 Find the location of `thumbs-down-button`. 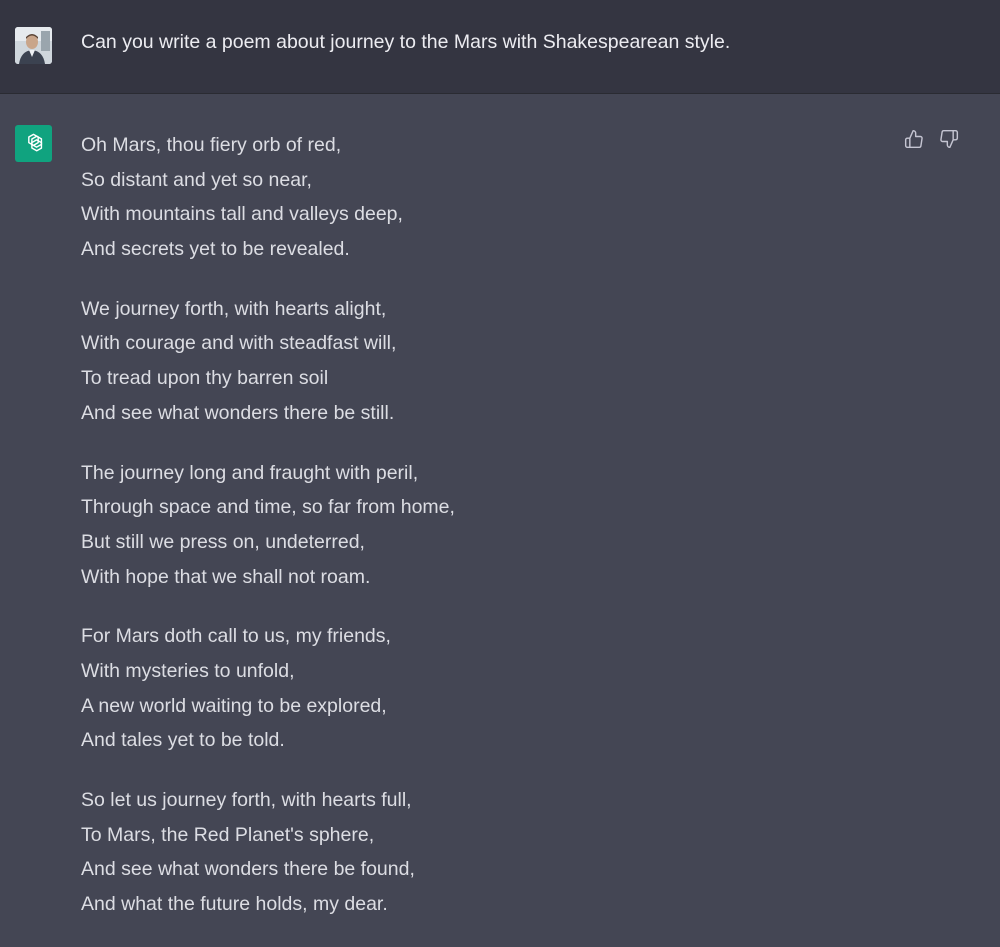

thumbs-down-button is located at coordinates (949, 139).